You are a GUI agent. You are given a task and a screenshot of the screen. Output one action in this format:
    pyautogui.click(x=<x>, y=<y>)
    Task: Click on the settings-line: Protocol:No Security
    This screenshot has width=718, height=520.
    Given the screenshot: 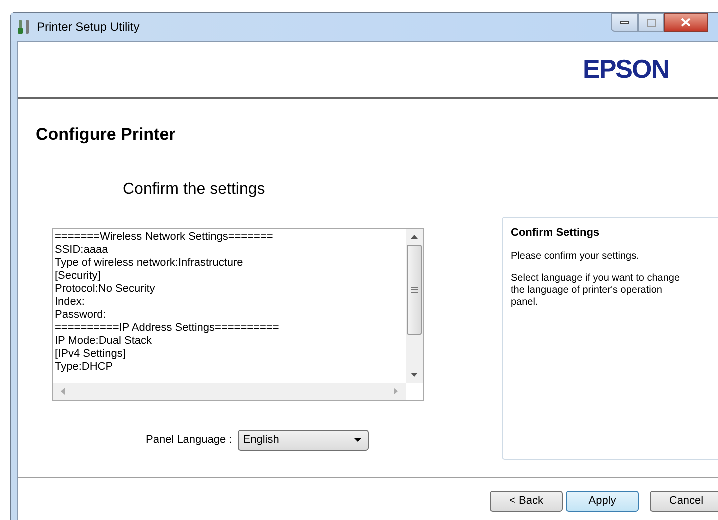 What is the action you would take?
    pyautogui.click(x=105, y=289)
    